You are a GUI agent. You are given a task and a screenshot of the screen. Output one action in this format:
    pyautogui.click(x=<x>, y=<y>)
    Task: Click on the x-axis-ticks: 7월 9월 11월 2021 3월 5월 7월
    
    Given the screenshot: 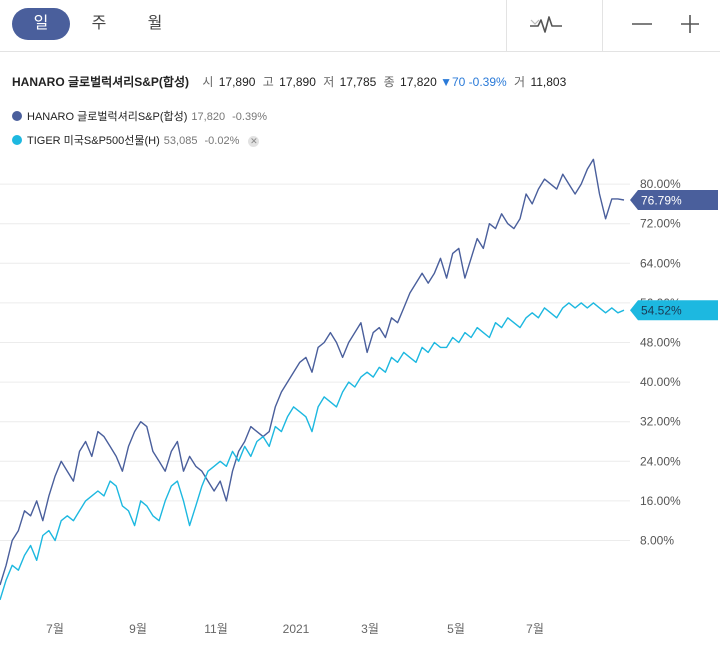 What is the action you would take?
    pyautogui.click(x=295, y=629)
    